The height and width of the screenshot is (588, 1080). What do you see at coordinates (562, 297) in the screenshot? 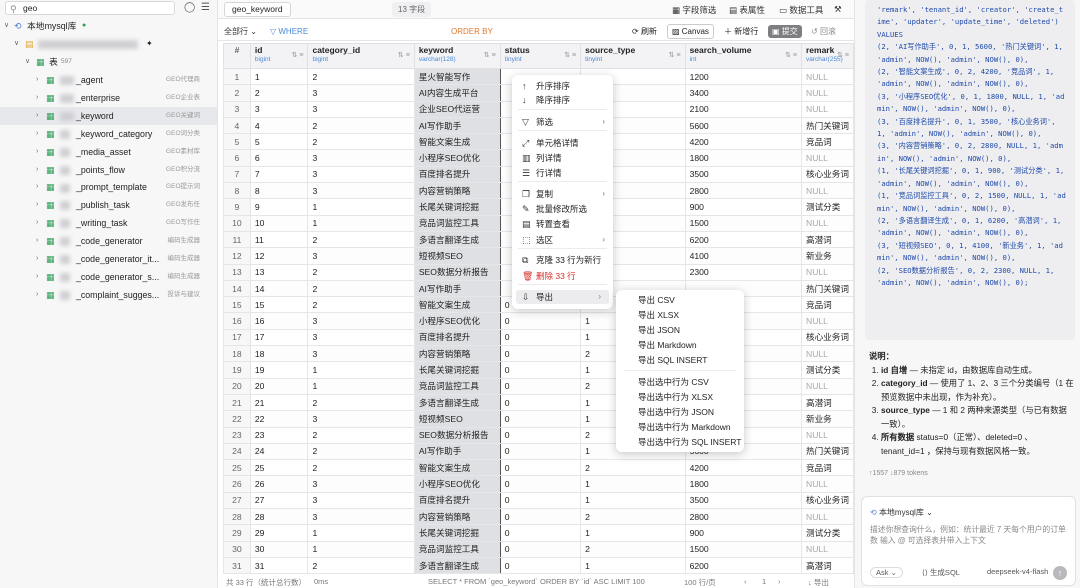
I see `context-menu-item: ⇩ 导出 ›` at bounding box center [562, 297].